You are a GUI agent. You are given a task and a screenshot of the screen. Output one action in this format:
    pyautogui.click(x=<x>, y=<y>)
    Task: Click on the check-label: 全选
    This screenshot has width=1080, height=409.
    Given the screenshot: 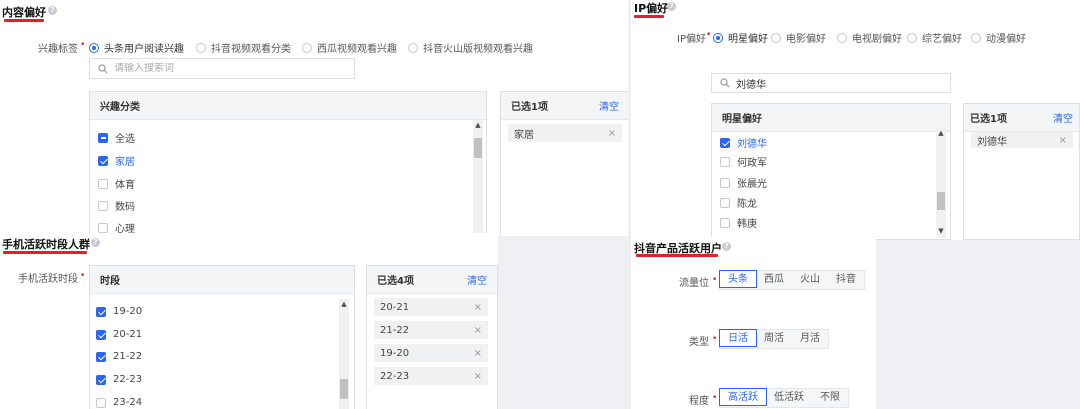 What is the action you would take?
    pyautogui.click(x=125, y=139)
    